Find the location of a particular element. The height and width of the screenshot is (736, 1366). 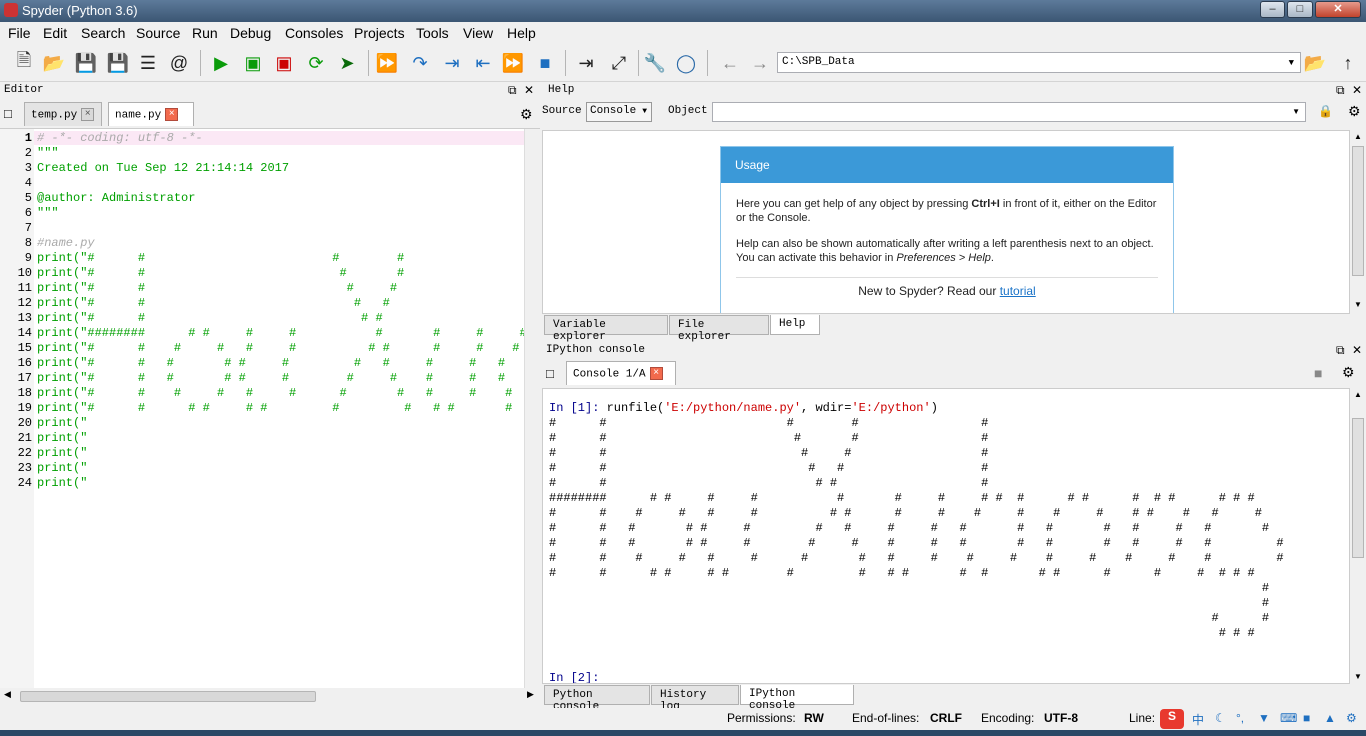

forward-icon: → is located at coordinates (760, 63).